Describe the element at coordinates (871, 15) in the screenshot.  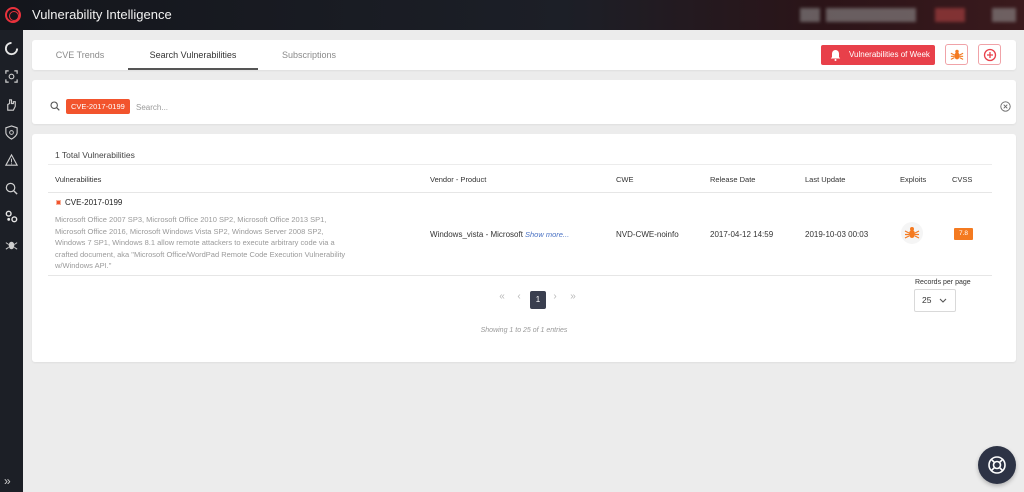
I see `redacted-user` at that location.